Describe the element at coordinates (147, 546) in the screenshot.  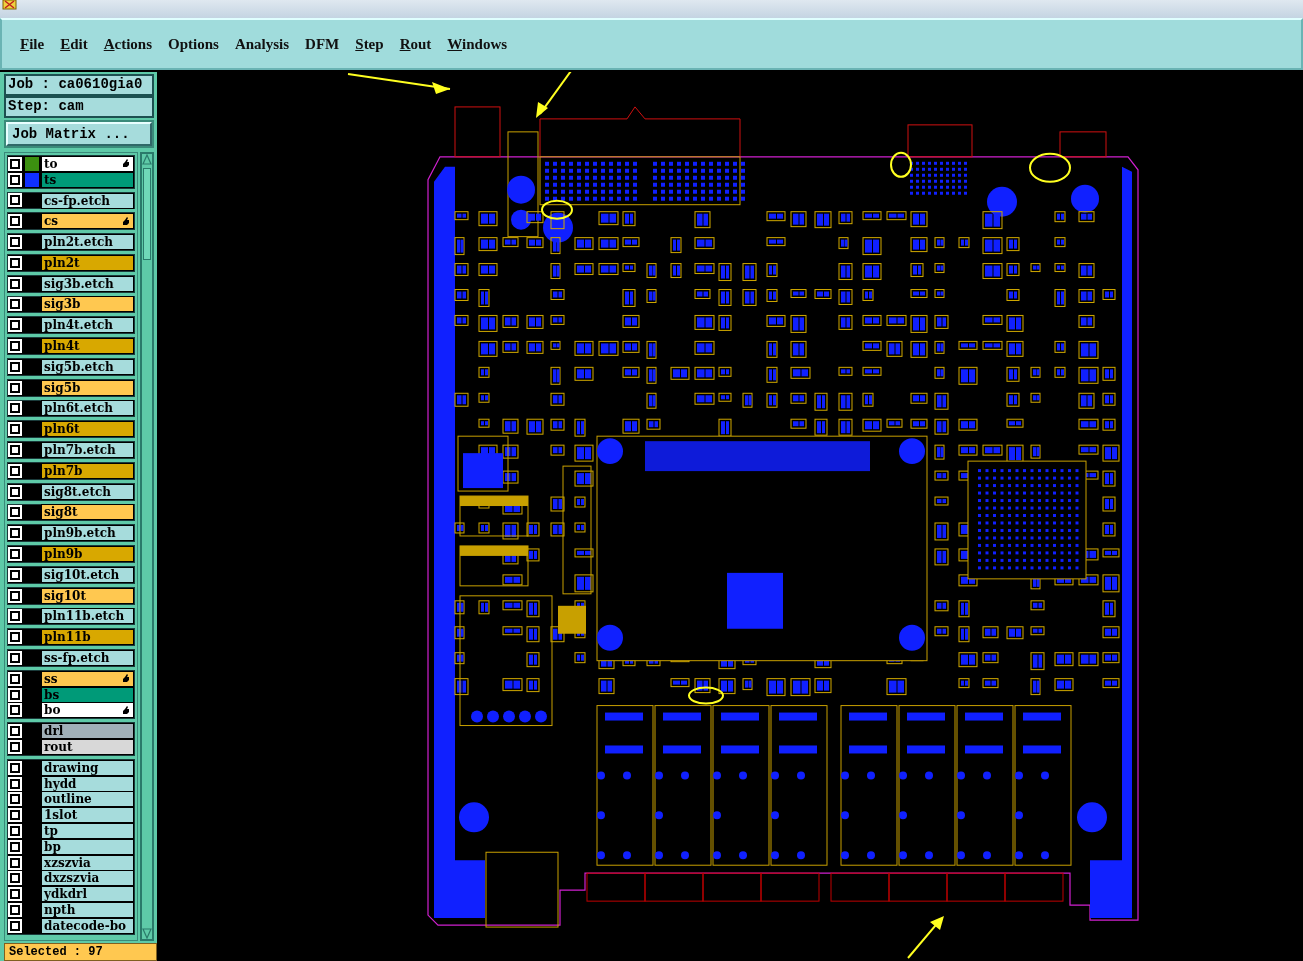
I see `scroll-bar` at that location.